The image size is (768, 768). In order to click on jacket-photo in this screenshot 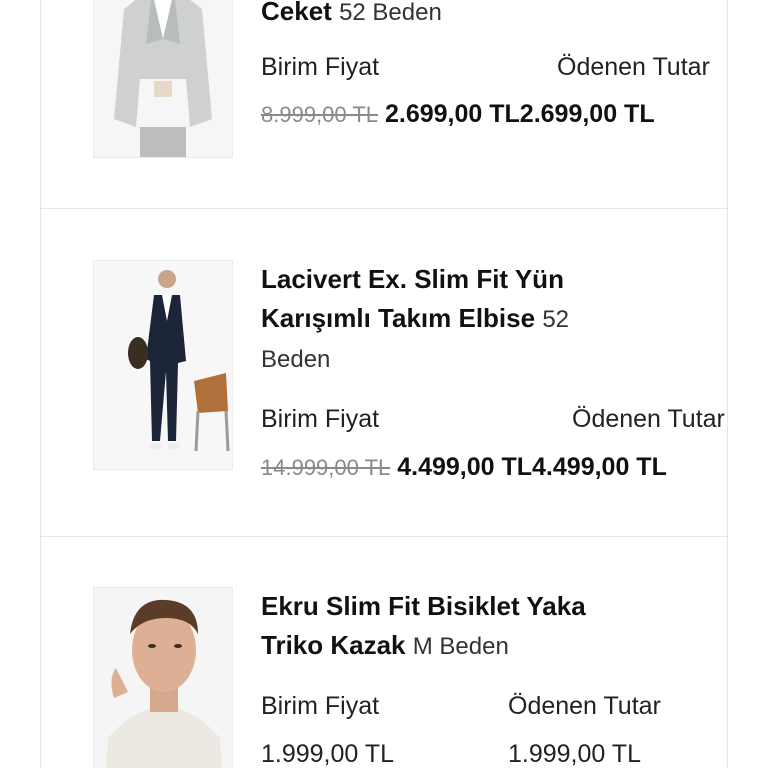, I will do `click(163, 78)`.